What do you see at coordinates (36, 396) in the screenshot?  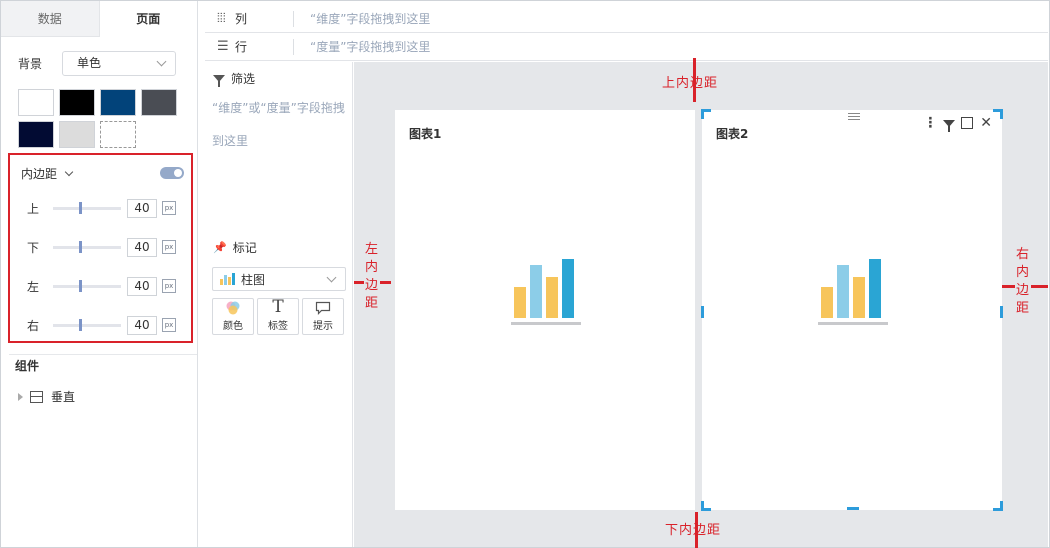 I see `vertical-layout-icon` at bounding box center [36, 396].